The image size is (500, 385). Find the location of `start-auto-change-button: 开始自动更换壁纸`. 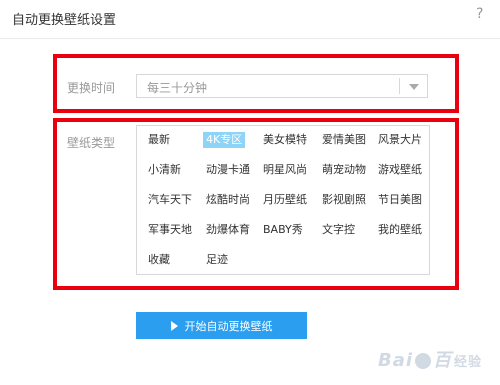

start-auto-change-button: 开始自动更换壁纸 is located at coordinates (221, 325).